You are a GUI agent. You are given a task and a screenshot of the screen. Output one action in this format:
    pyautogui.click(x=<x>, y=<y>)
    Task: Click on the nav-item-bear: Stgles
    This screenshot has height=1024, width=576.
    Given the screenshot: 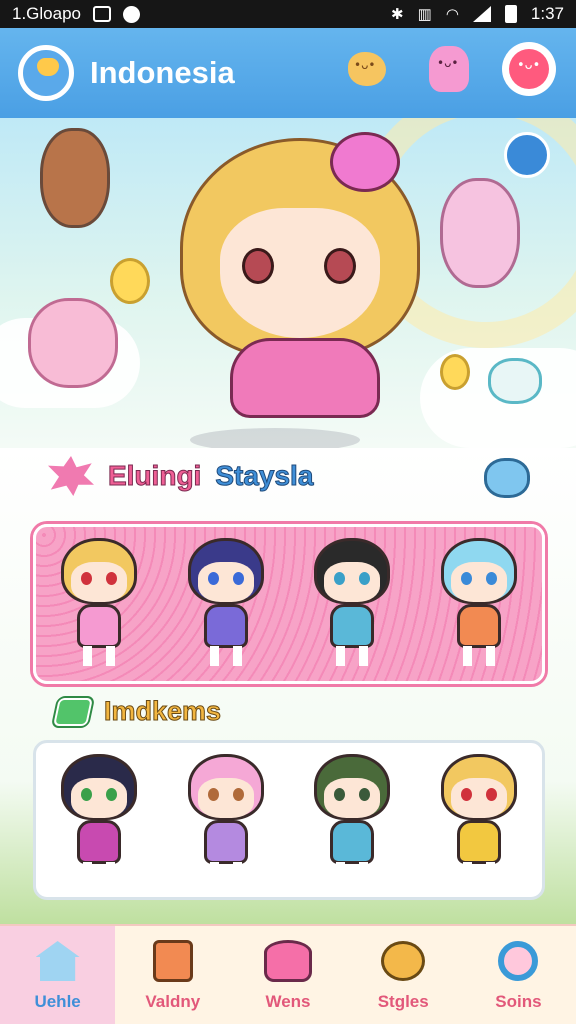 What is the action you would take?
    pyautogui.click(x=403, y=975)
    